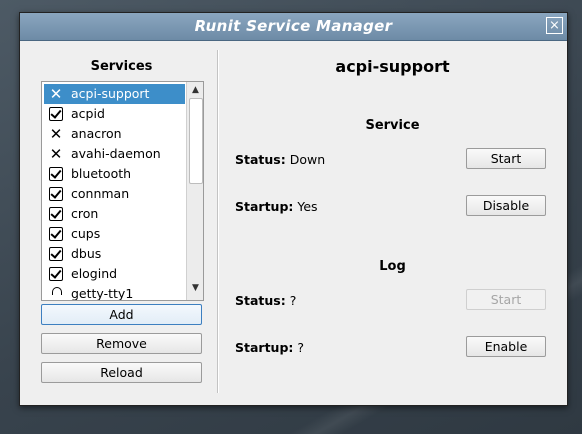 Image resolution: width=582 pixels, height=434 pixels. Describe the element at coordinates (96, 133) in the screenshot. I see `list-item-label: anacron` at that location.